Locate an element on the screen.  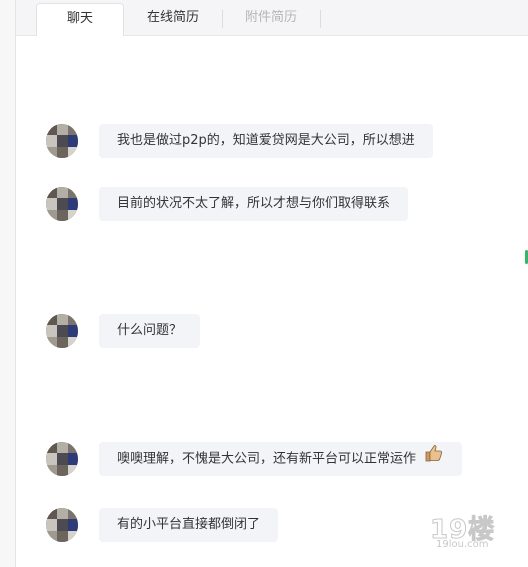
chat-message: 目前的状况不太了解，所以才想与你们取得联系 is located at coordinates (272, 207).